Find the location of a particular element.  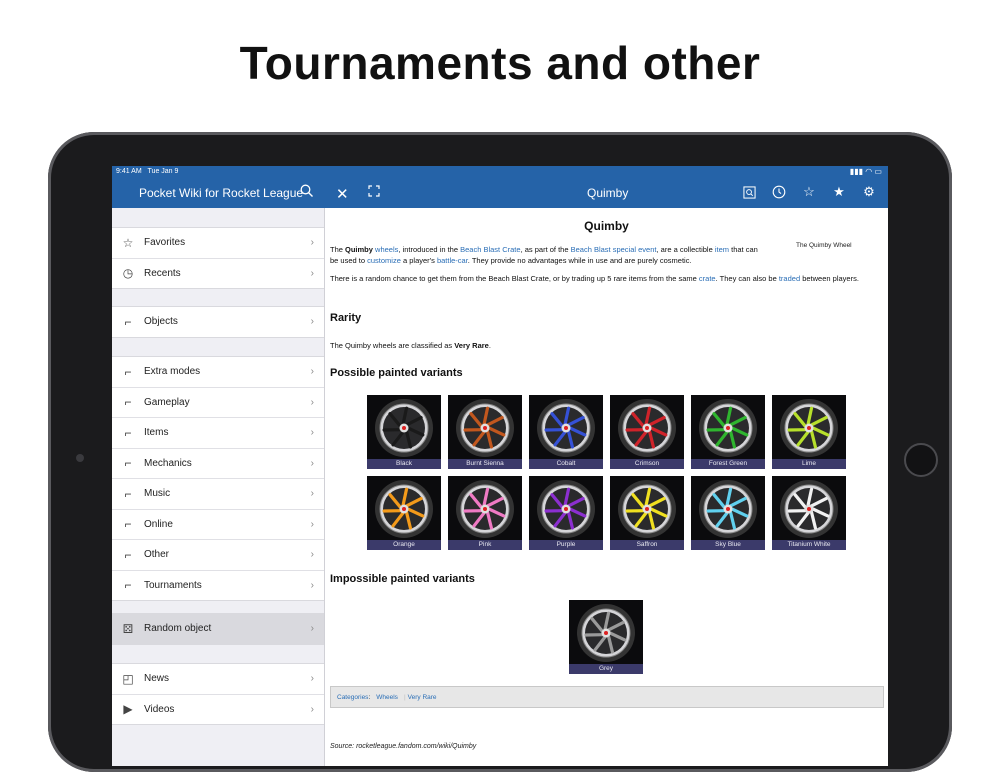

dice-icon: ⚄ is located at coordinates (128, 629).